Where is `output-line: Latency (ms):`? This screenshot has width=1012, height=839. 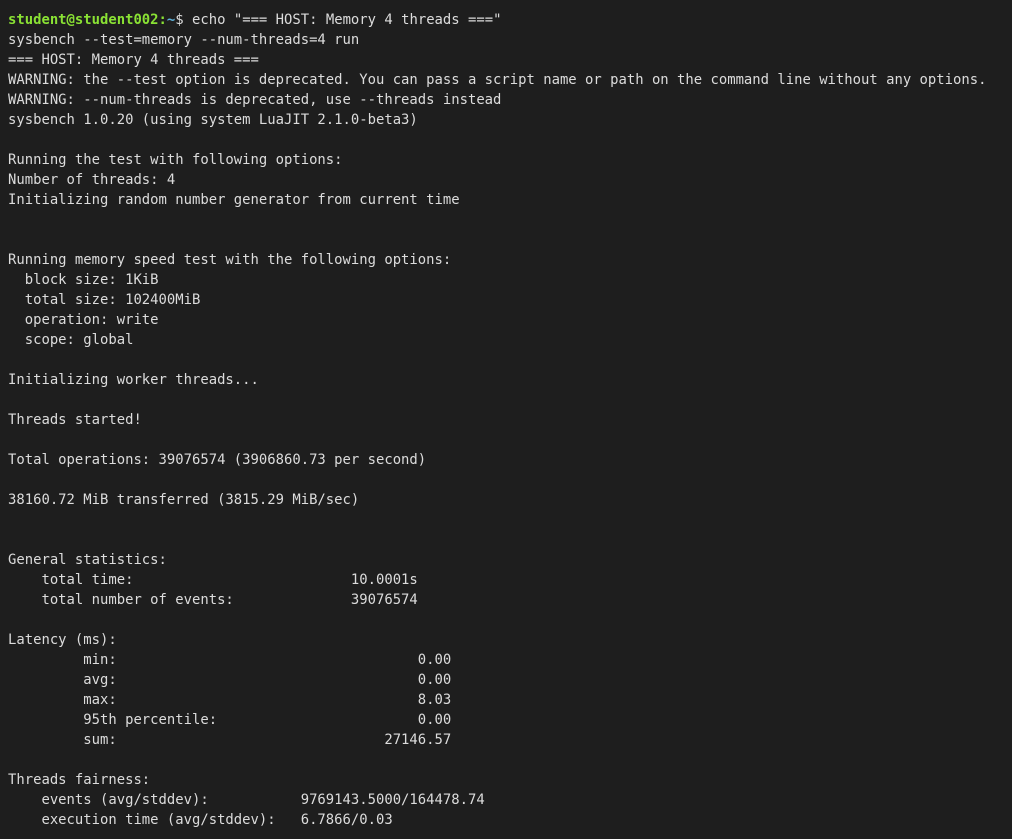 output-line: Latency (ms): is located at coordinates (62, 640).